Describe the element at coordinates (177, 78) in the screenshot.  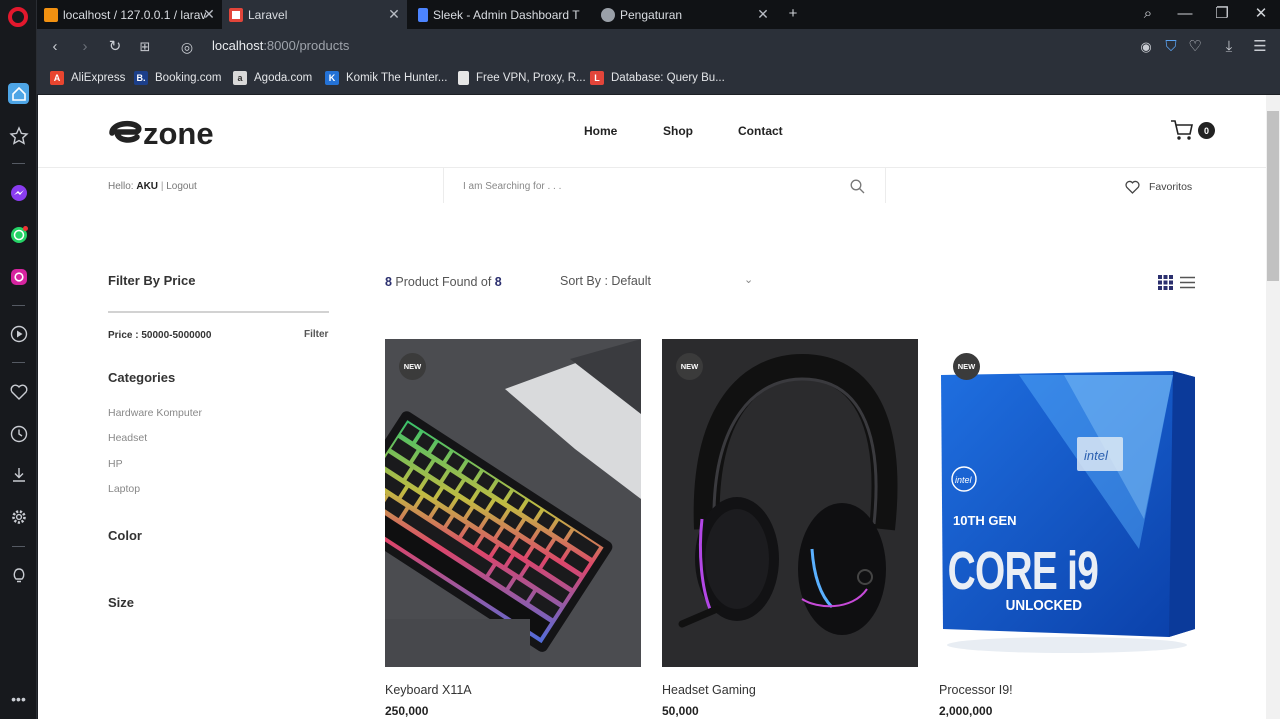
I see `bookmark-booking: B. Booking.com` at that location.